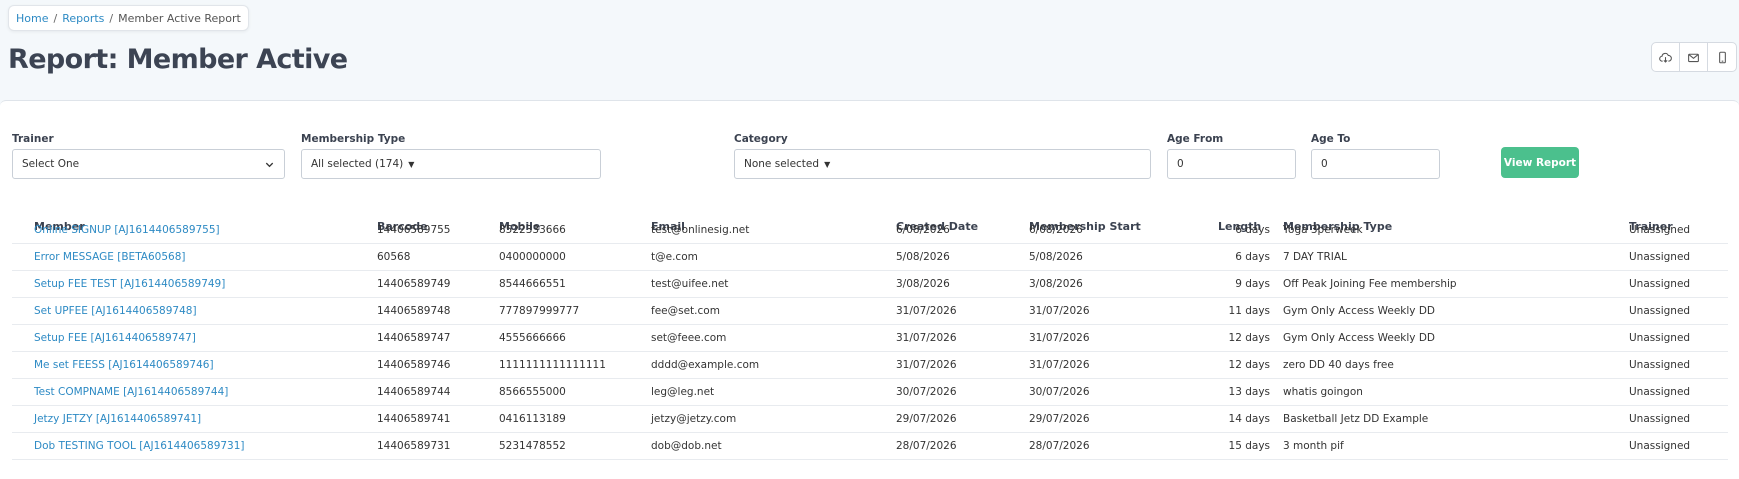 This screenshot has width=1739, height=479. Describe the element at coordinates (926, 419) in the screenshot. I see `created-date-cell: 29/07/2026` at that location.